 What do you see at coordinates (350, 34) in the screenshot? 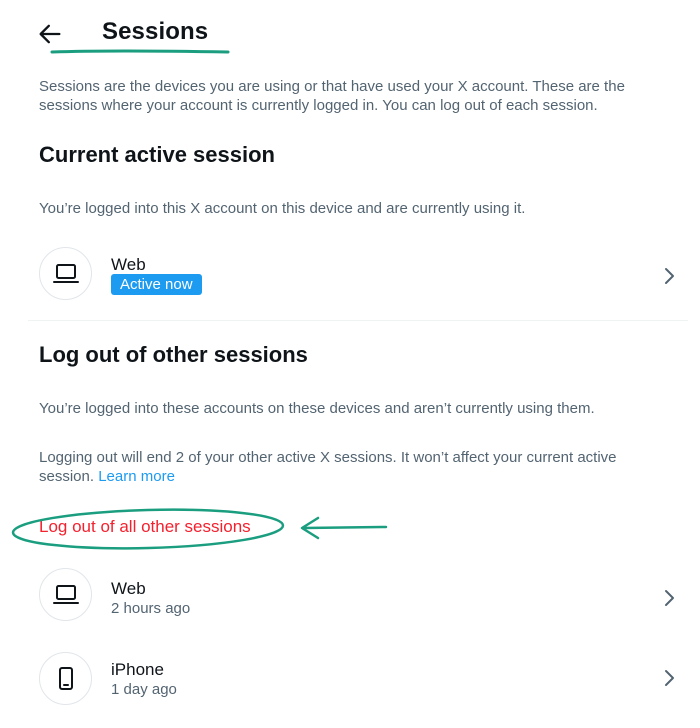
I see `header: Sessions` at bounding box center [350, 34].